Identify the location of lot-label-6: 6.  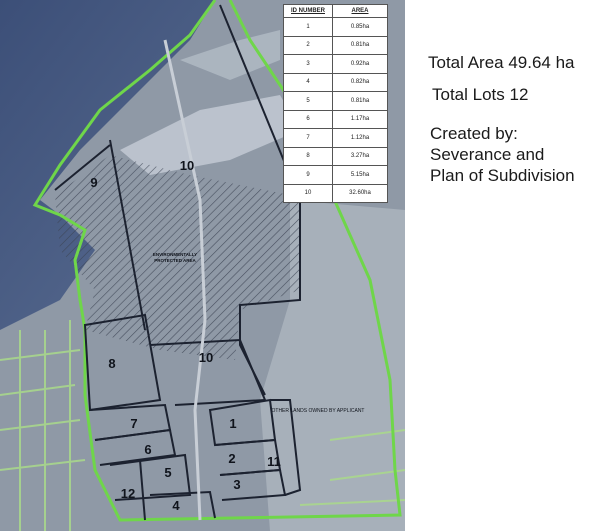
(147, 449).